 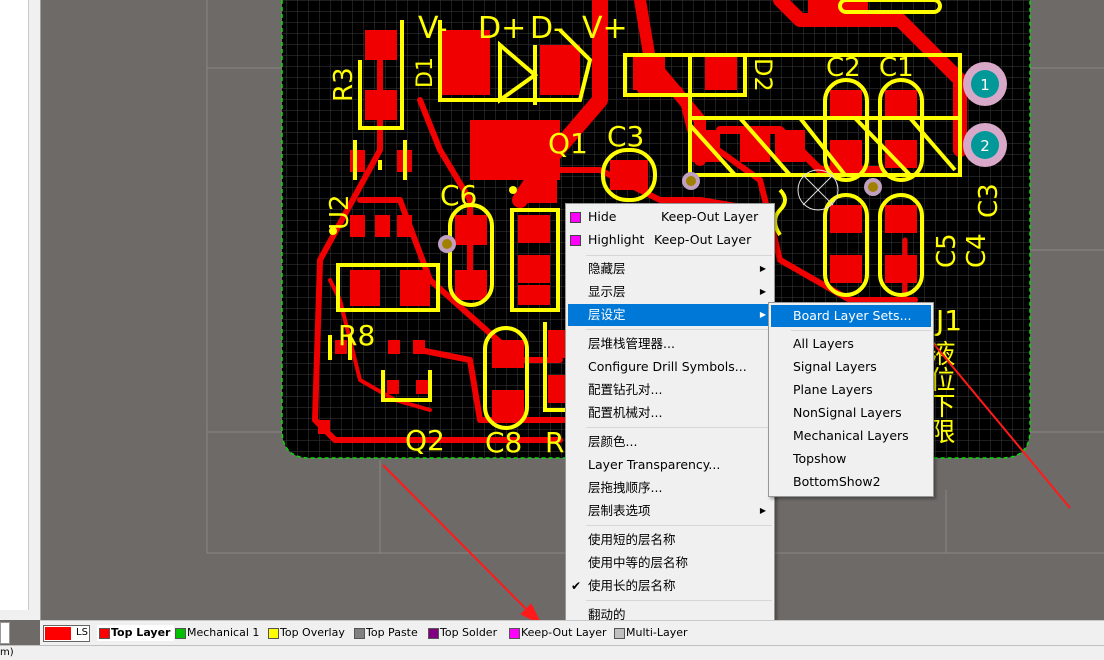 What do you see at coordinates (576, 586) in the screenshot?
I see `checkmark-icon: ✔` at bounding box center [576, 586].